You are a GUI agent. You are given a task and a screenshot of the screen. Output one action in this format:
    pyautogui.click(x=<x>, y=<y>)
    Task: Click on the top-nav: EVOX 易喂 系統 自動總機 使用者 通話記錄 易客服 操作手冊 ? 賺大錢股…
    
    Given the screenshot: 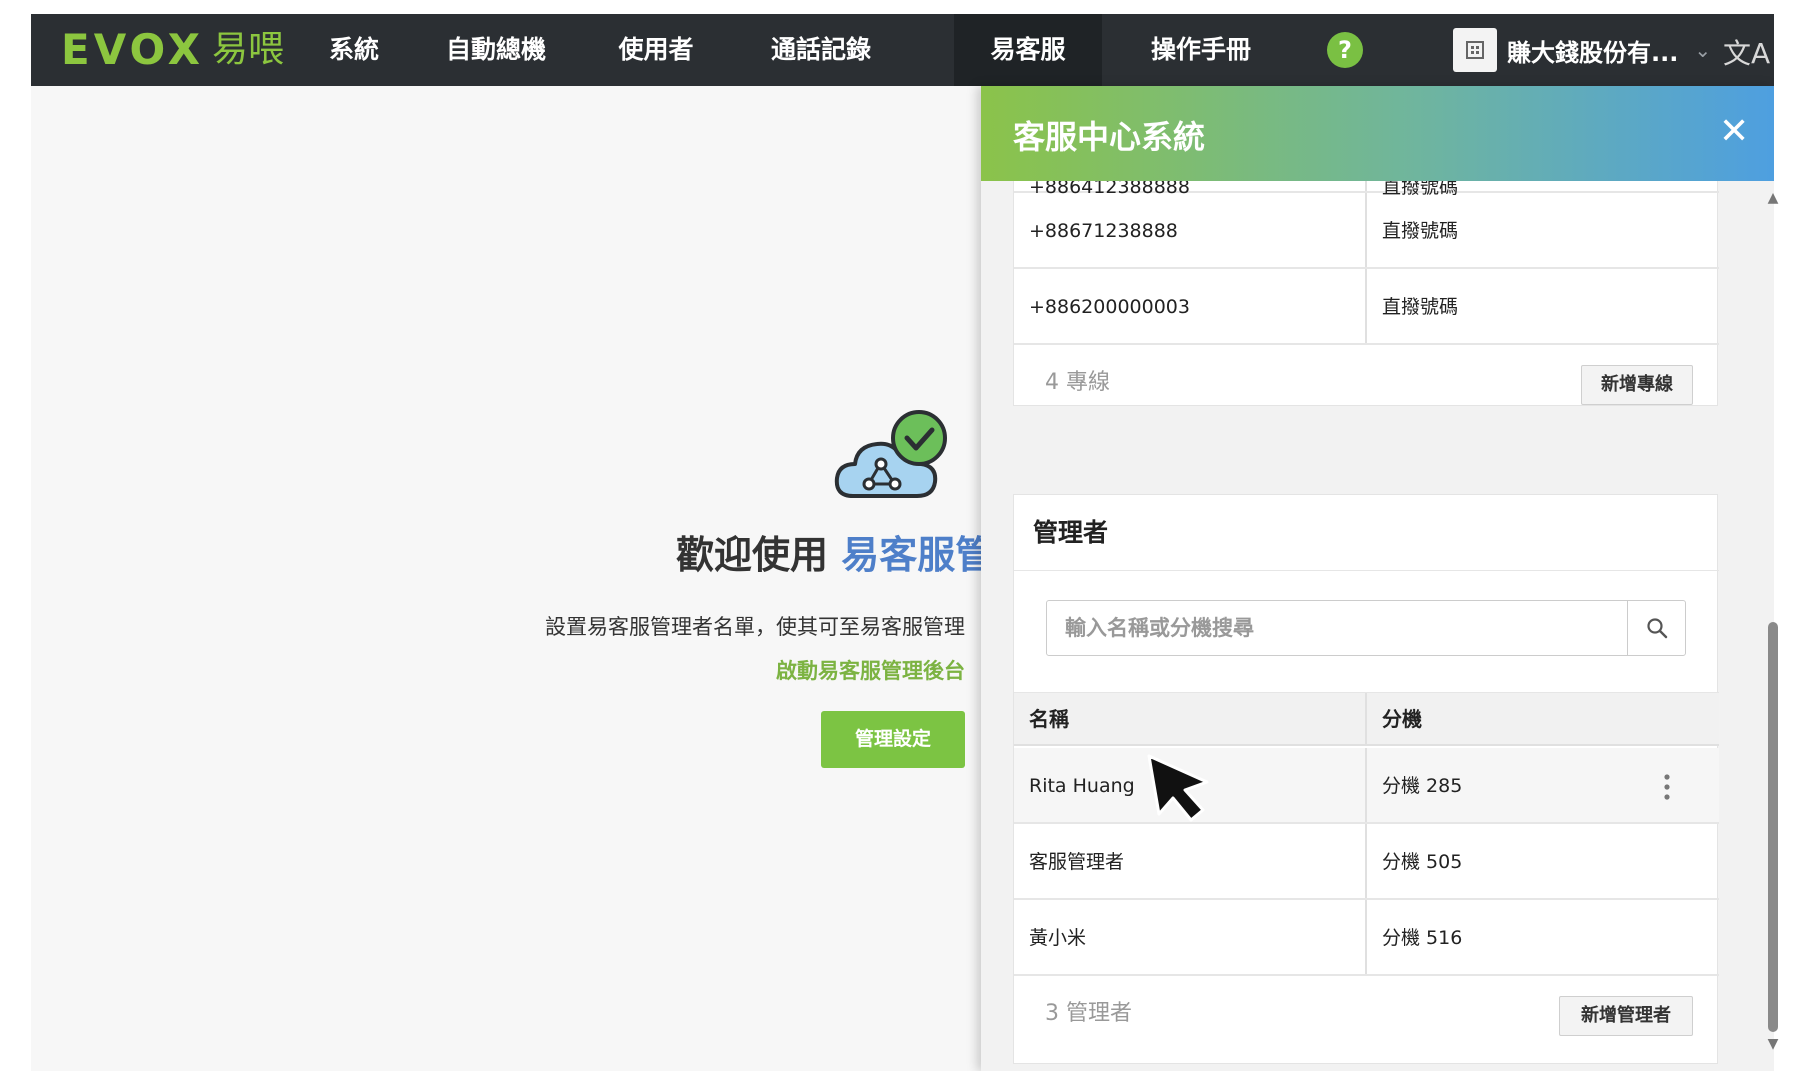 What is the action you would take?
    pyautogui.click(x=902, y=50)
    